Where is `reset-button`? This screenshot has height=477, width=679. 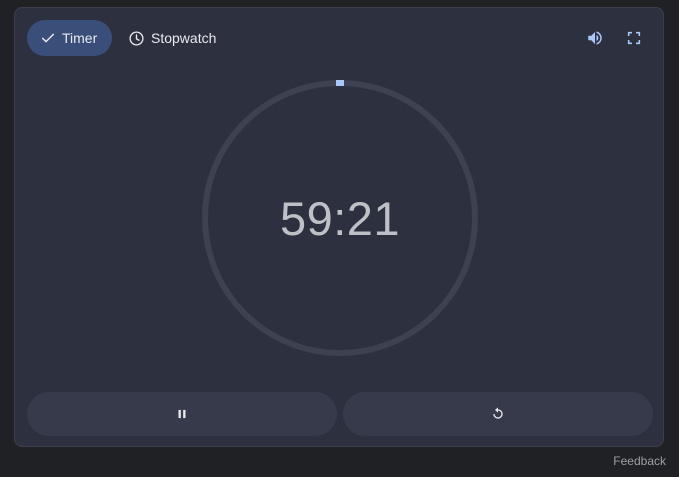
reset-button is located at coordinates (498, 414).